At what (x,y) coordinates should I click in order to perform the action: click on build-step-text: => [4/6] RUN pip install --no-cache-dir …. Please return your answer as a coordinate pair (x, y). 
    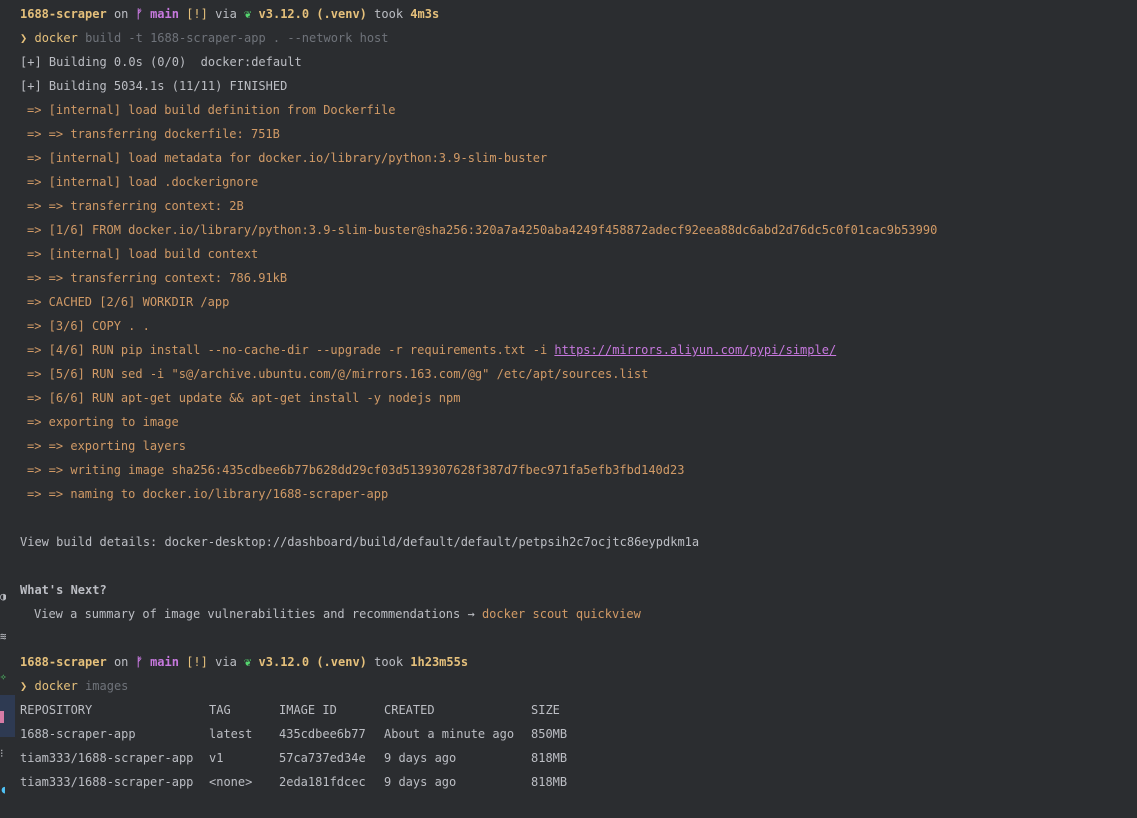
    Looking at the image, I should click on (291, 350).